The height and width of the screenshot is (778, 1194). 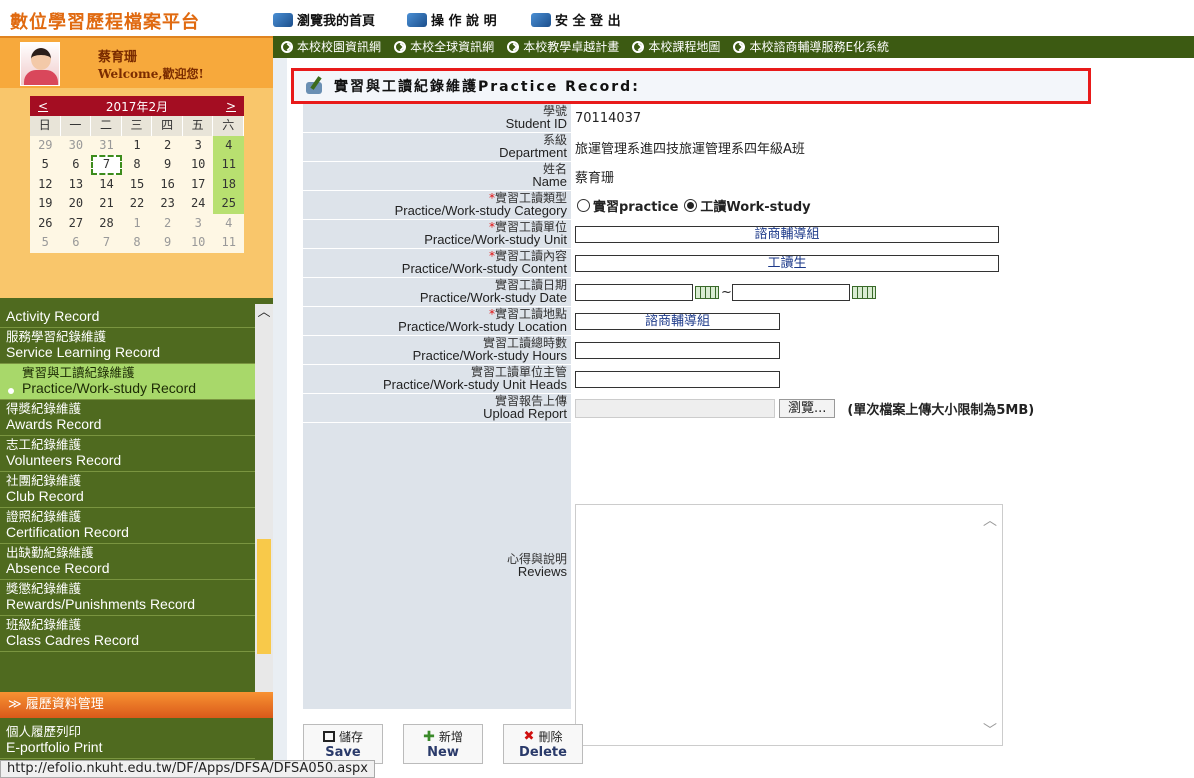 I want to click on calendar-day: 15, so click(x=137, y=185).